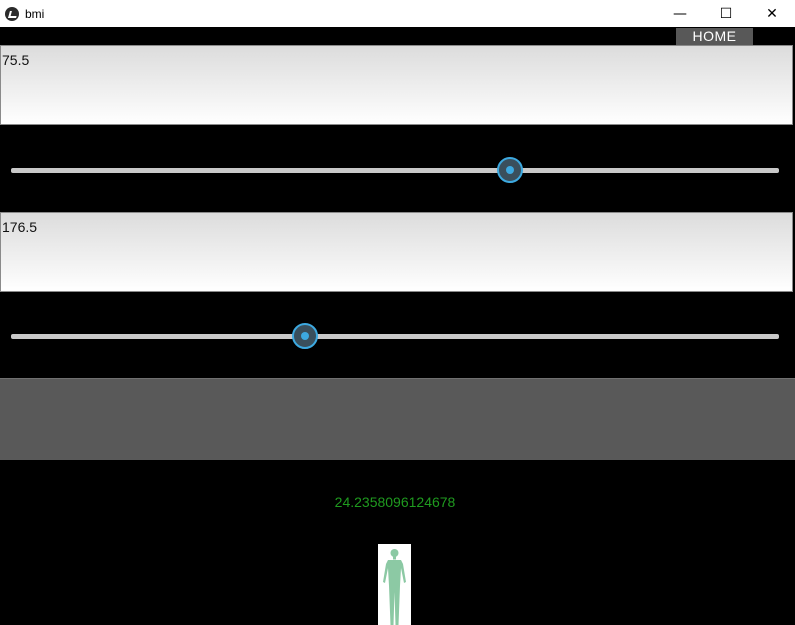  Describe the element at coordinates (394, 587) in the screenshot. I see `human-body-icon` at that location.